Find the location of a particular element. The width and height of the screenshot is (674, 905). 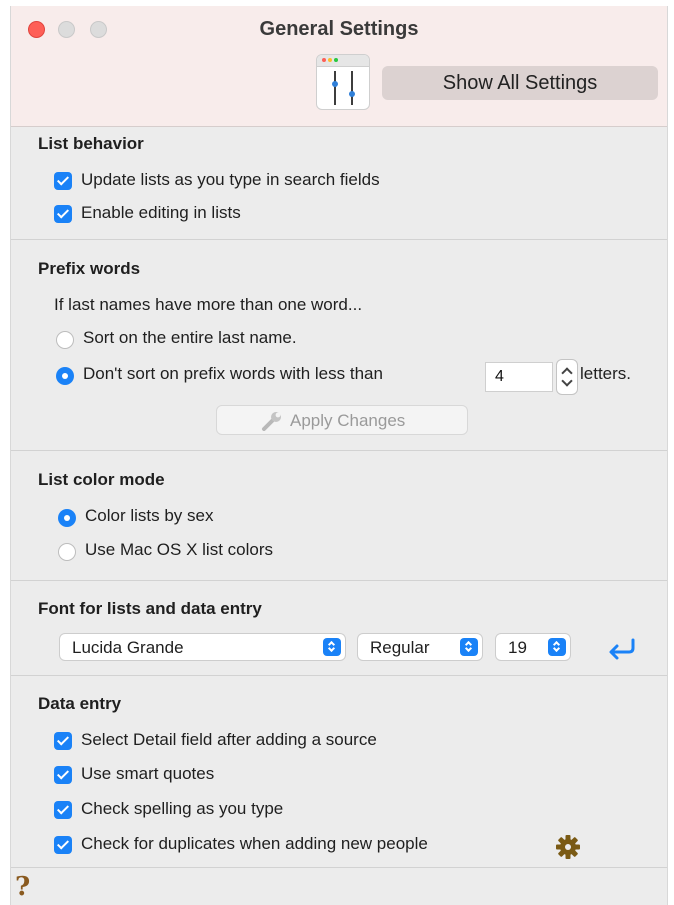

font-size-popup: 19 is located at coordinates (533, 647).